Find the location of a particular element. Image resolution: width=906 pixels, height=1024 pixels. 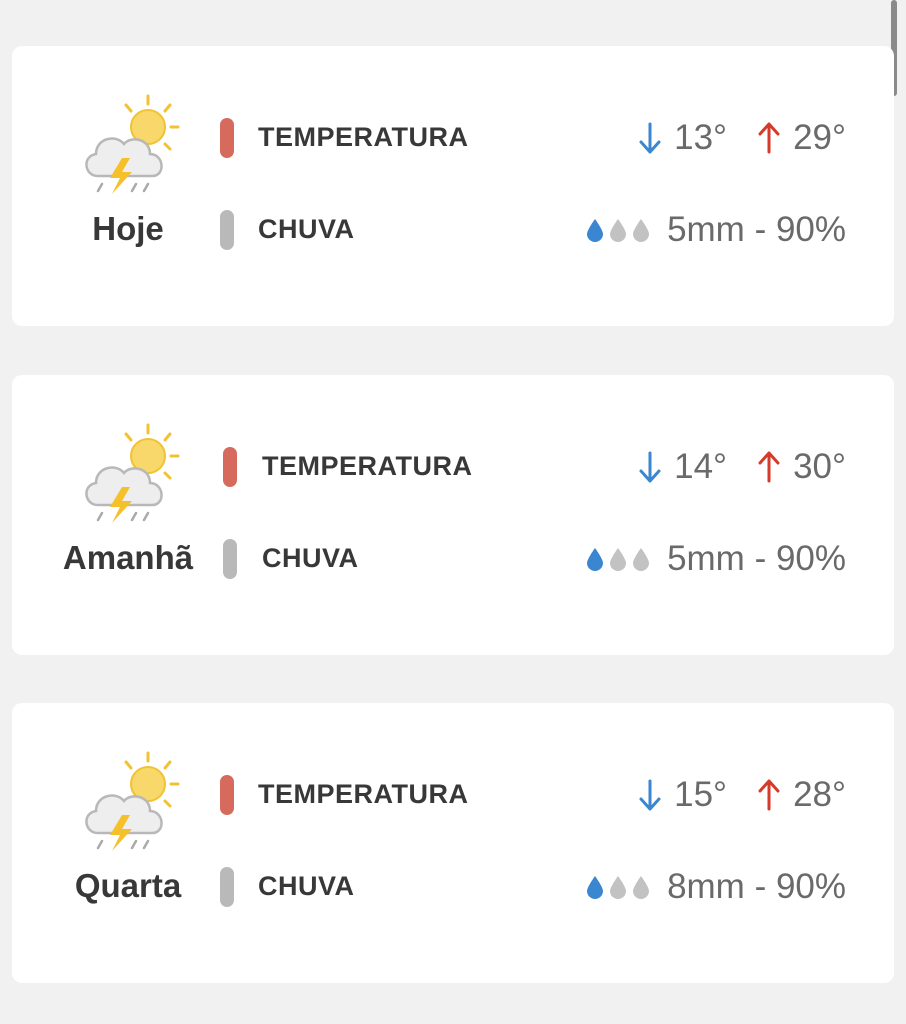

max-temperature: 28° is located at coordinates (819, 794).